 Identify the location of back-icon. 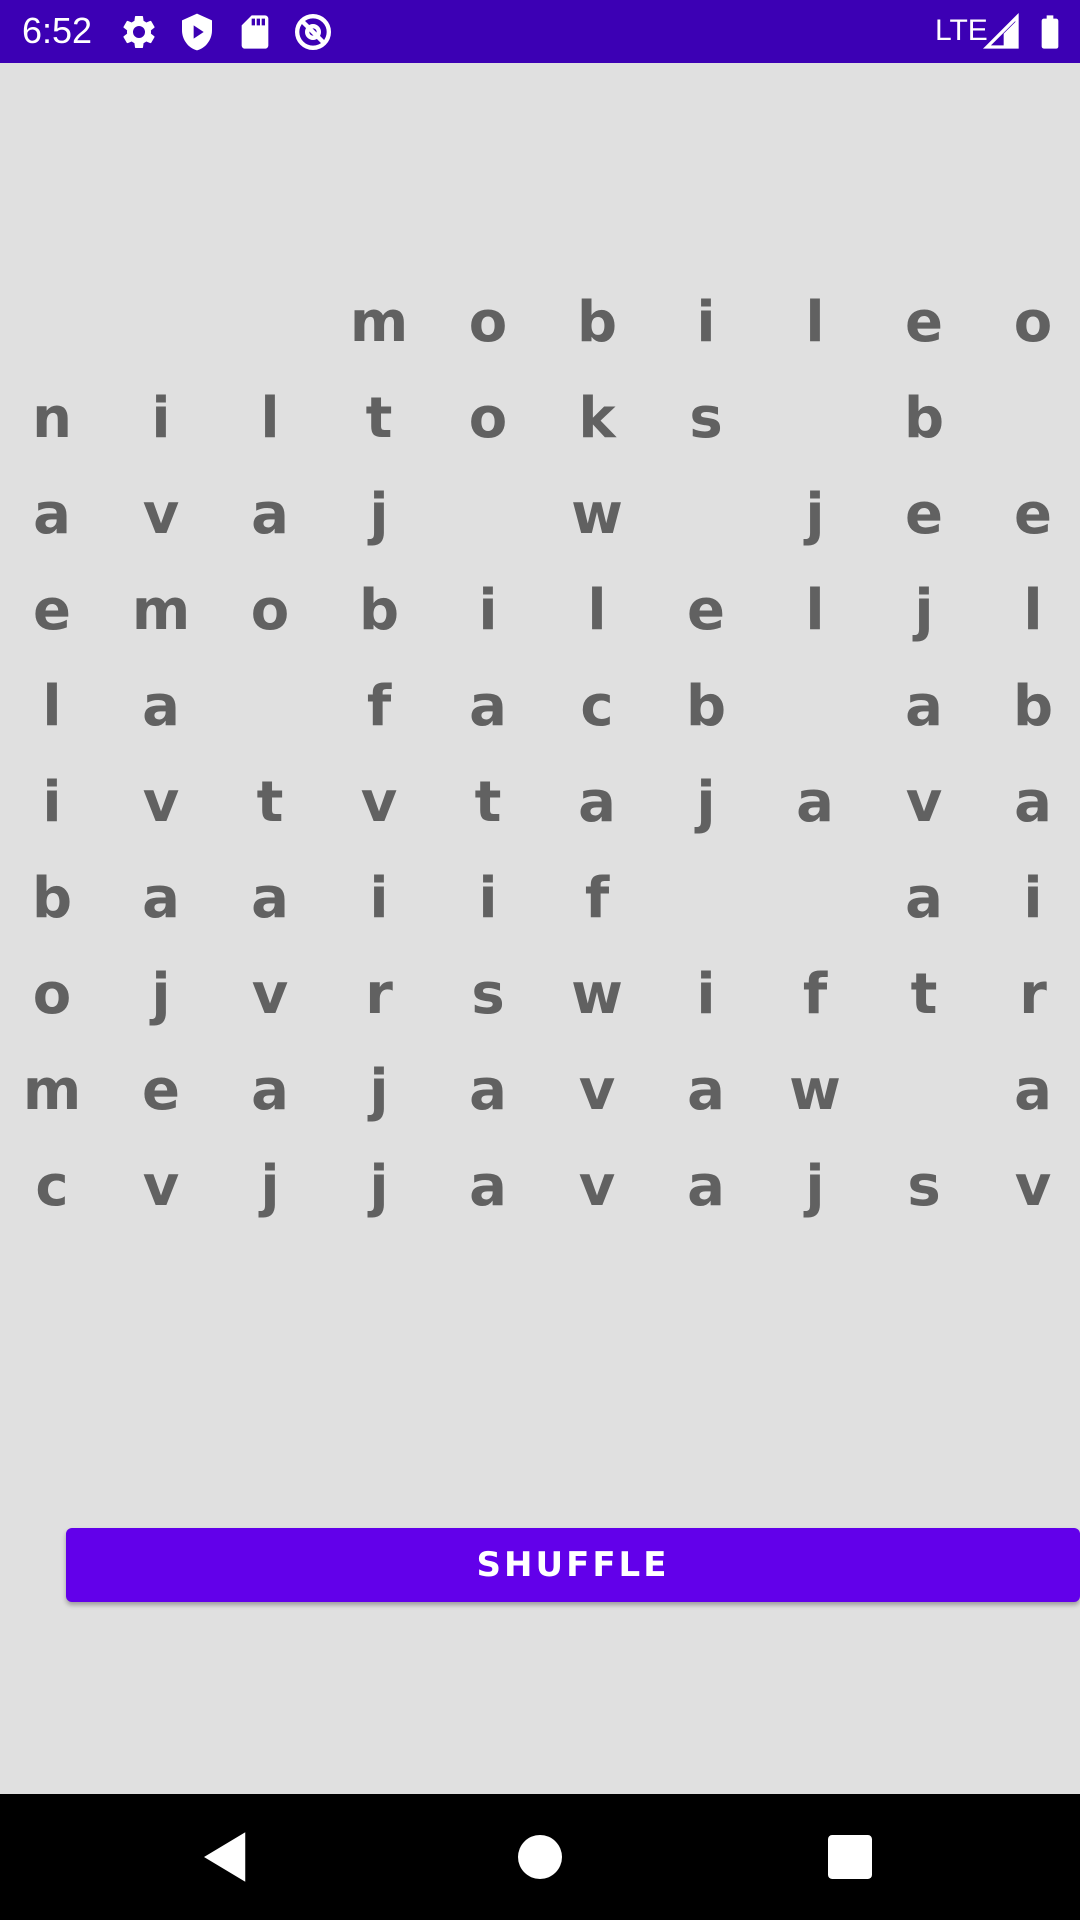
(226, 1857).